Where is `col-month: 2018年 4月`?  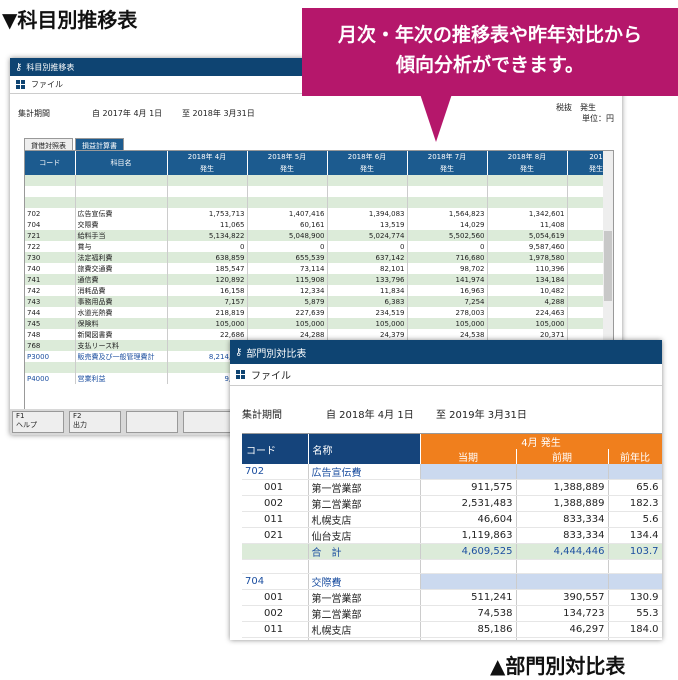 col-month: 2018年 4月 is located at coordinates (207, 157).